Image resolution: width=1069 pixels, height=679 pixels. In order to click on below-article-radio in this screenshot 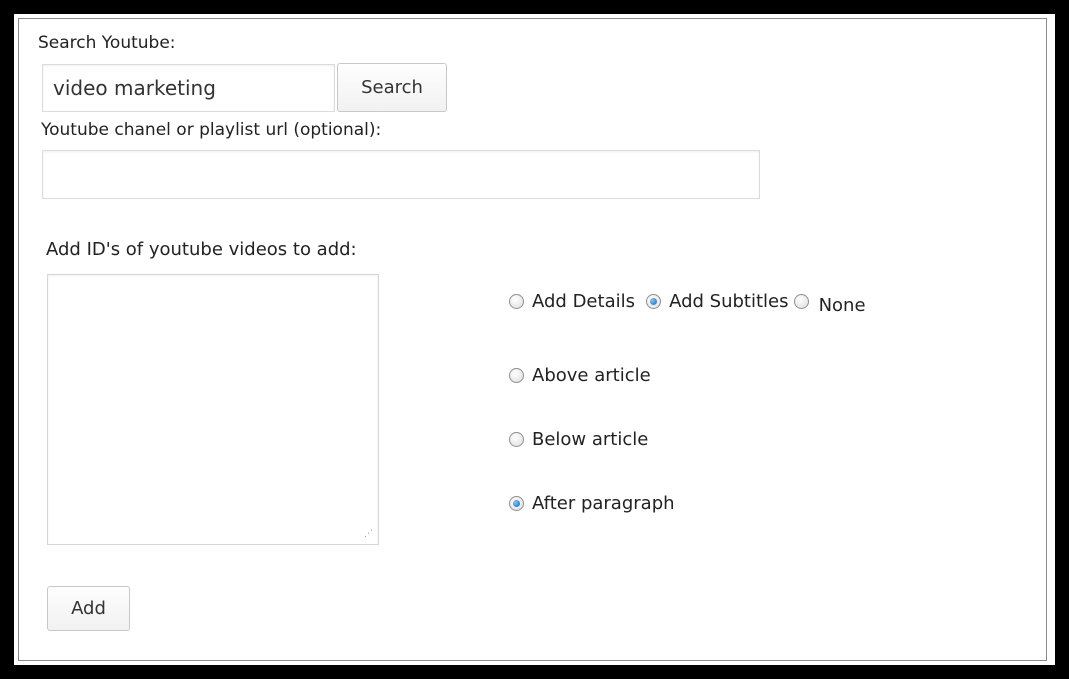, I will do `click(516, 439)`.